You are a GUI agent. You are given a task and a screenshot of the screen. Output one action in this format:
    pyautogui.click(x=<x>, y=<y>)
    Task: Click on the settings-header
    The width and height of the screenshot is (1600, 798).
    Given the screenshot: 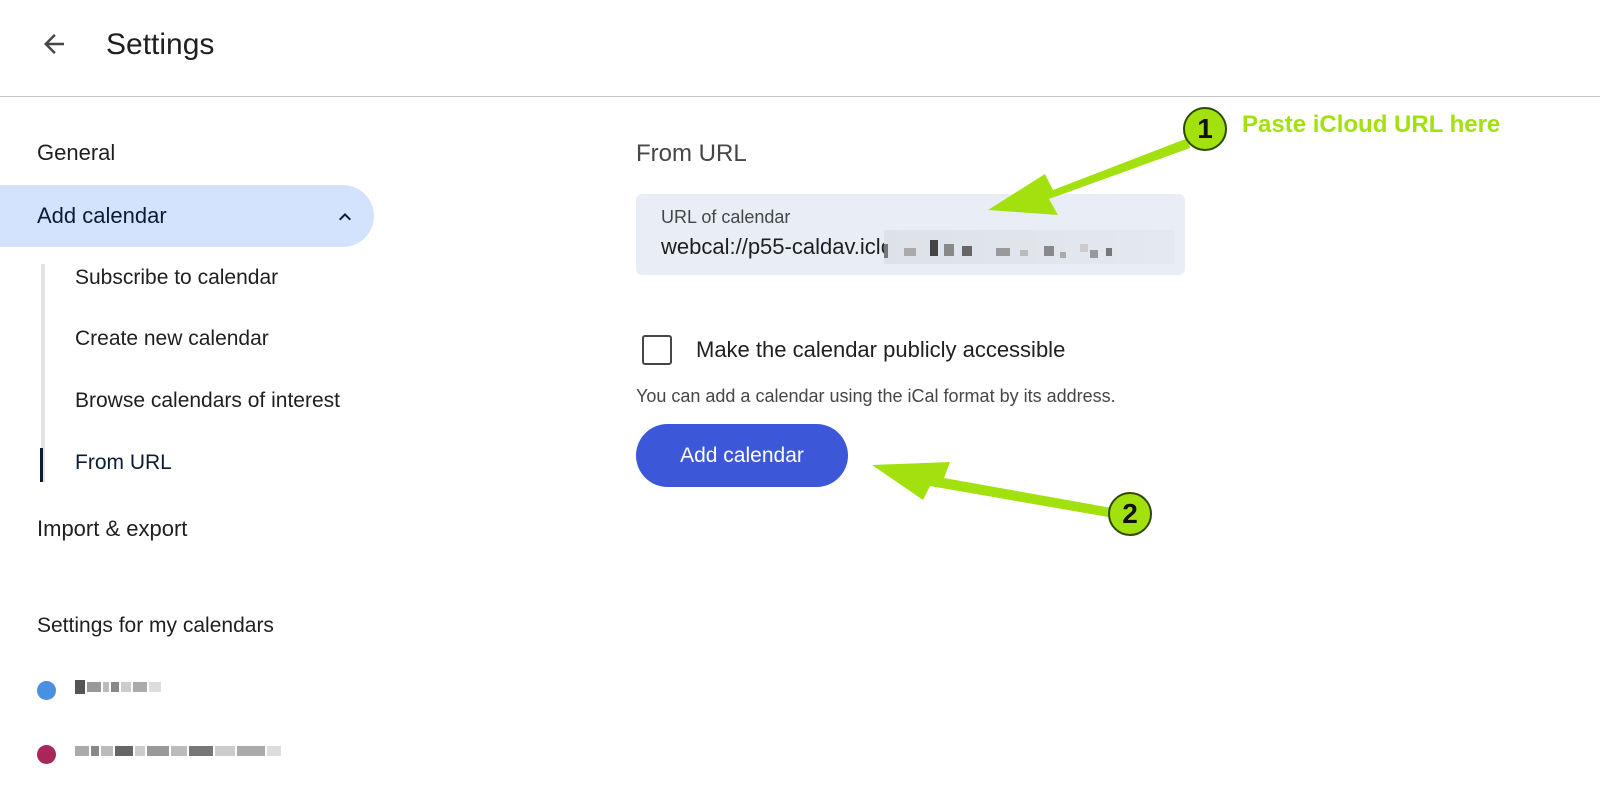 What is the action you would take?
    pyautogui.click(x=800, y=48)
    